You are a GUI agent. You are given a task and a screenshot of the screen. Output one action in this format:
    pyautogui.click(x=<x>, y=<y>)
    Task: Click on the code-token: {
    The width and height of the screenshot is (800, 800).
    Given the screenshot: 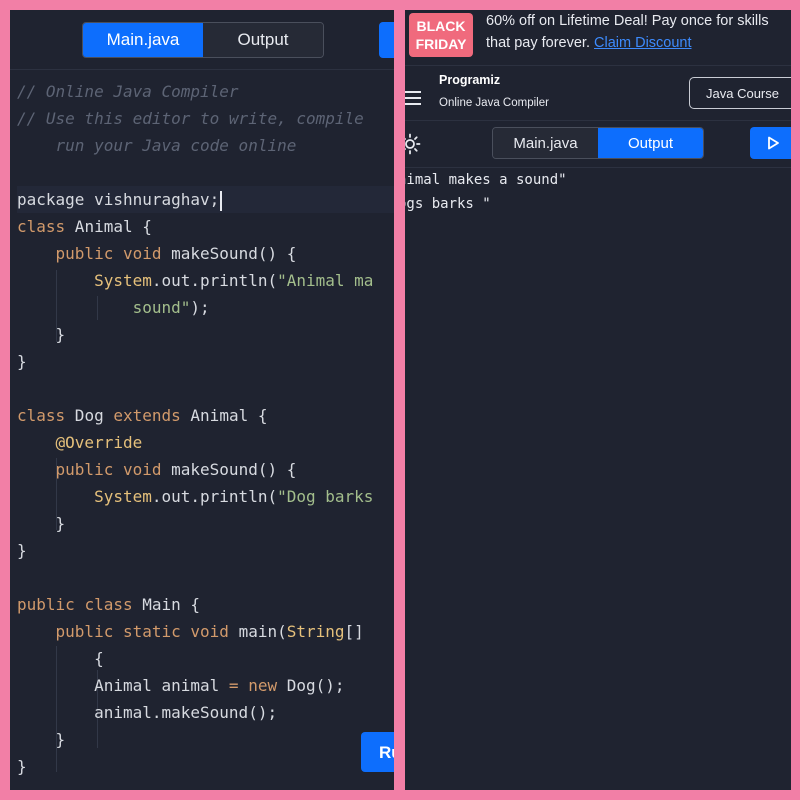 What is the action you would take?
    pyautogui.click(x=60, y=658)
    